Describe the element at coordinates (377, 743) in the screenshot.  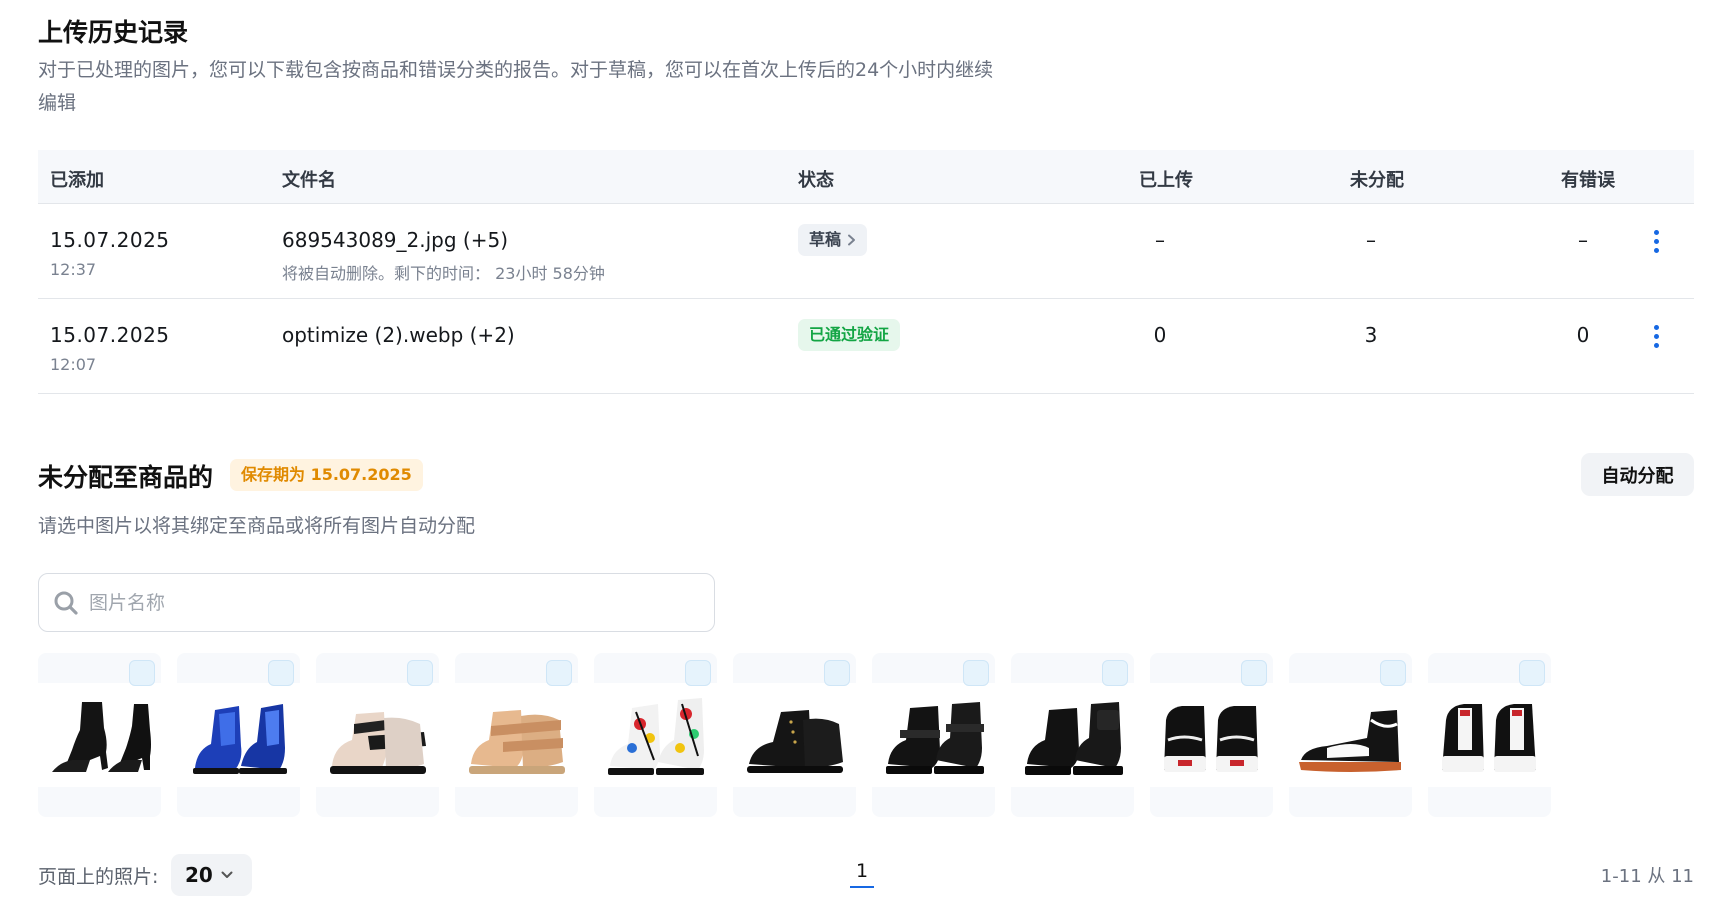
I see `beige-black-strap-boot-icon` at that location.